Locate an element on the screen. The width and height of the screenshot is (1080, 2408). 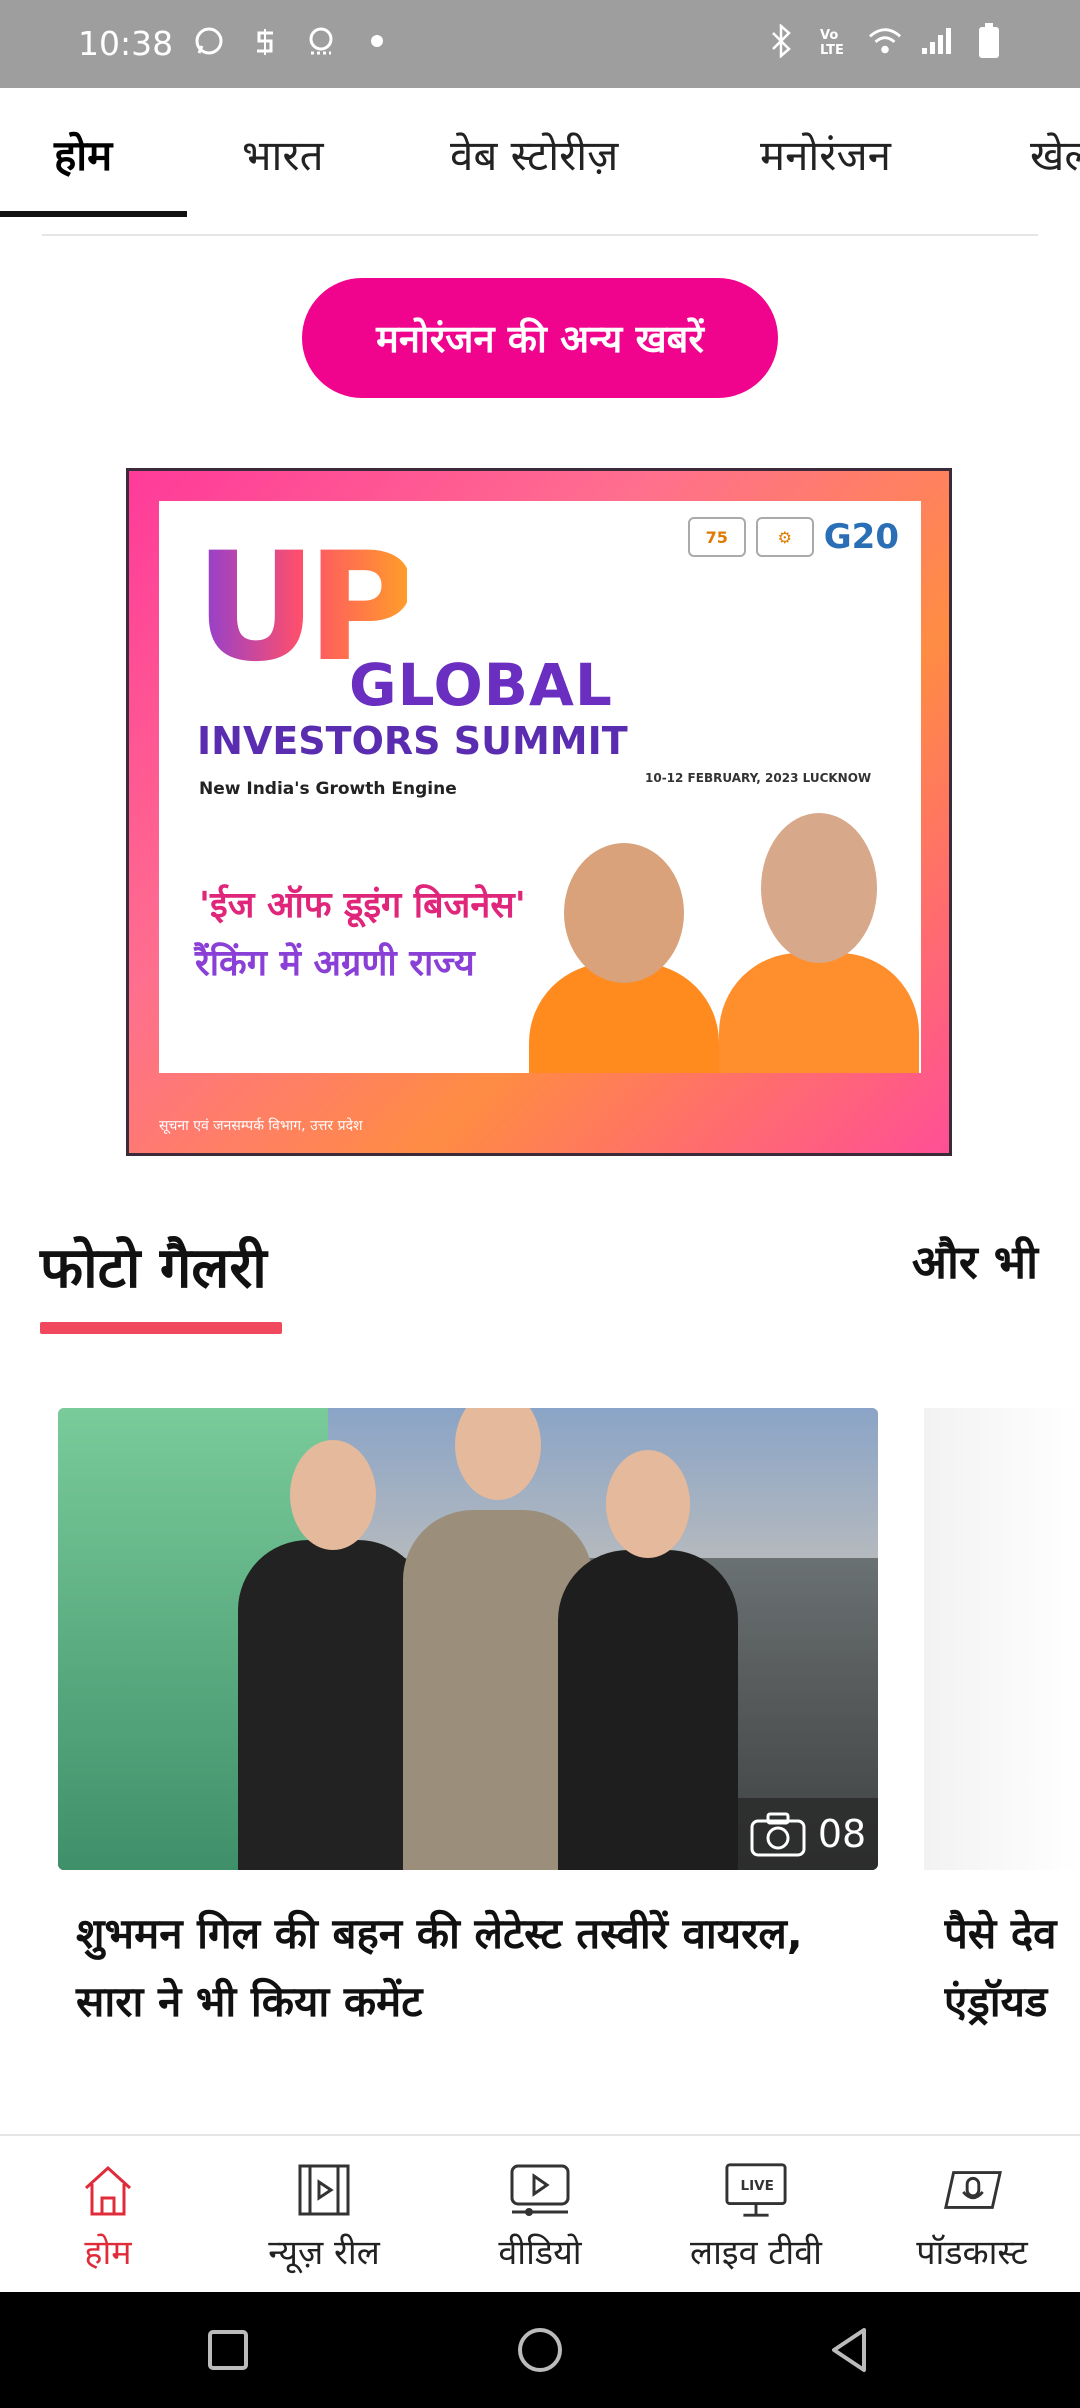
notification-dot-icon is located at coordinates (377, 41).